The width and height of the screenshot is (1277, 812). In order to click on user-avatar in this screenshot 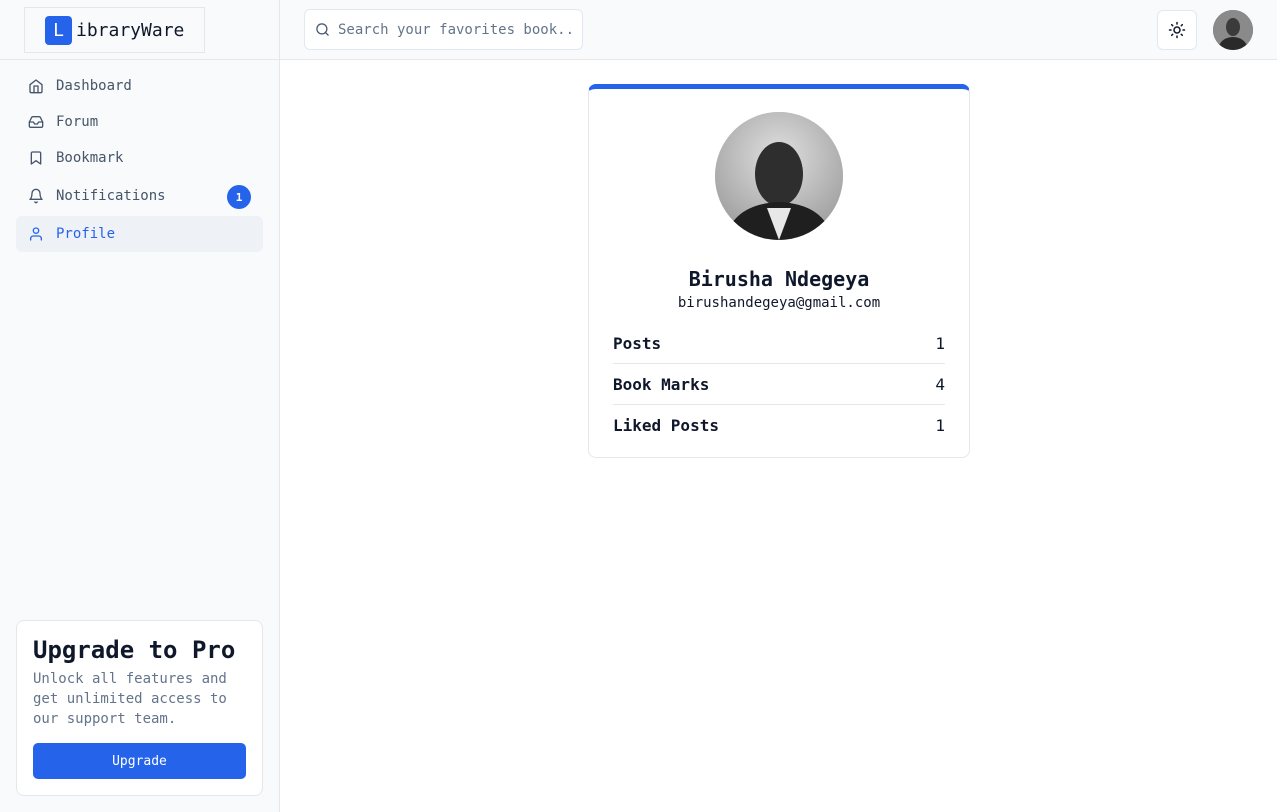, I will do `click(1233, 30)`.